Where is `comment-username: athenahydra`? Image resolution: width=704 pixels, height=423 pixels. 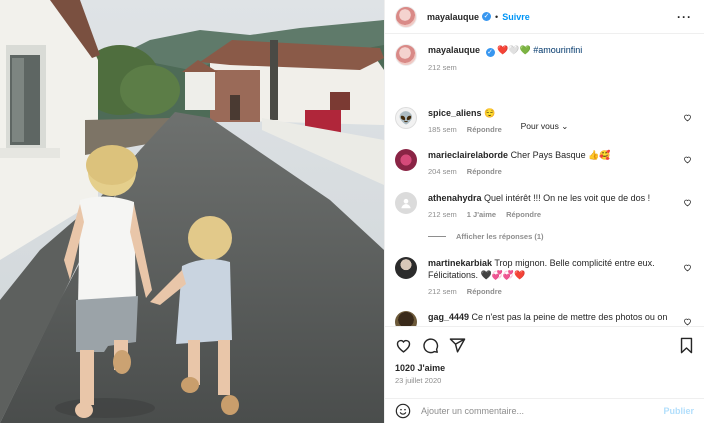
comment-username: athenahydra is located at coordinates (455, 198).